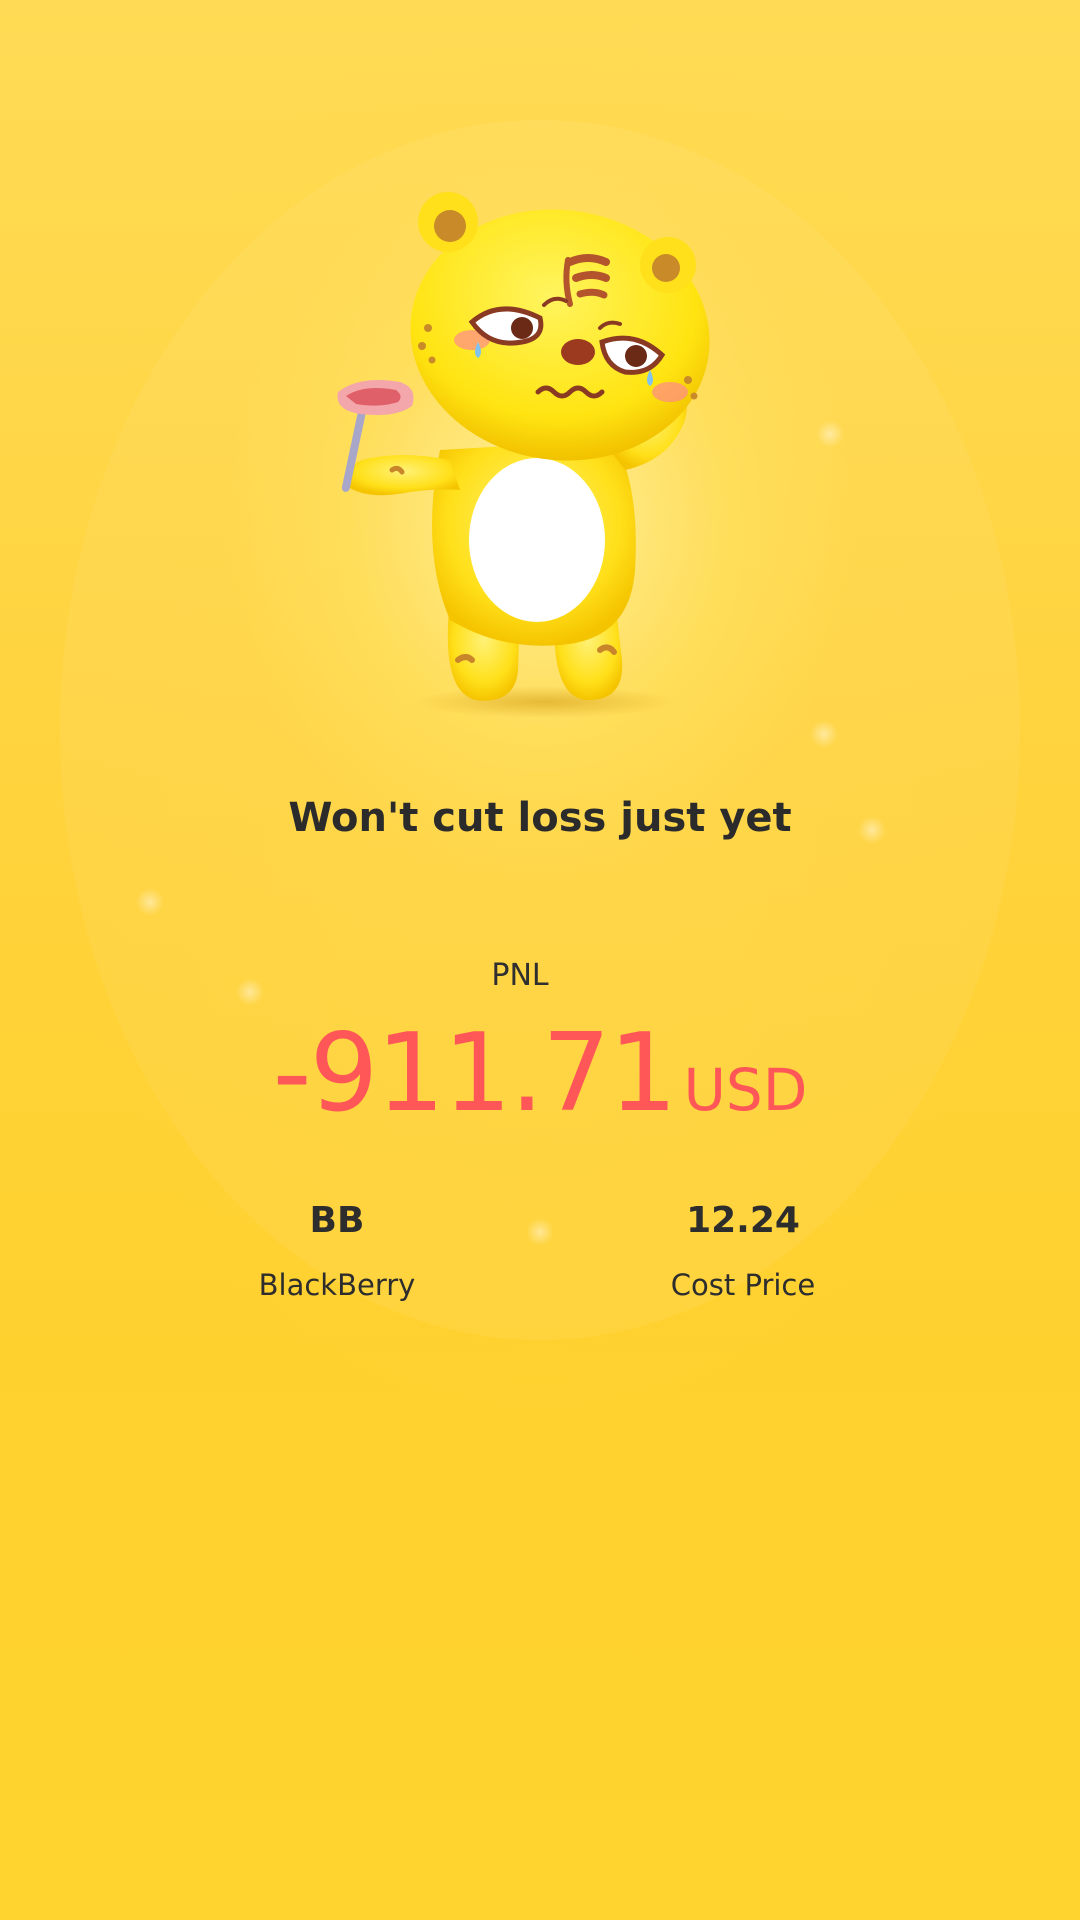 The width and height of the screenshot is (1080, 1920). I want to click on pnl-label: PNL, so click(520, 975).